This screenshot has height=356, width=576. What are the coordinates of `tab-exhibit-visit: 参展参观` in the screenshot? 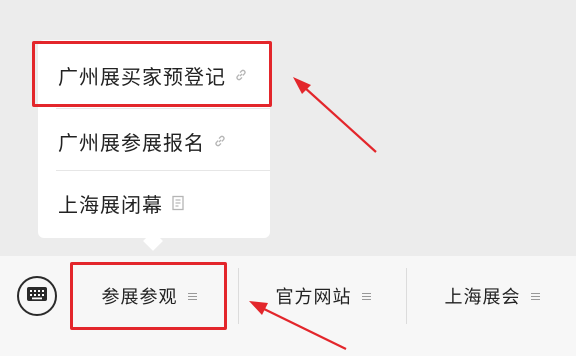 It's located at (149, 296).